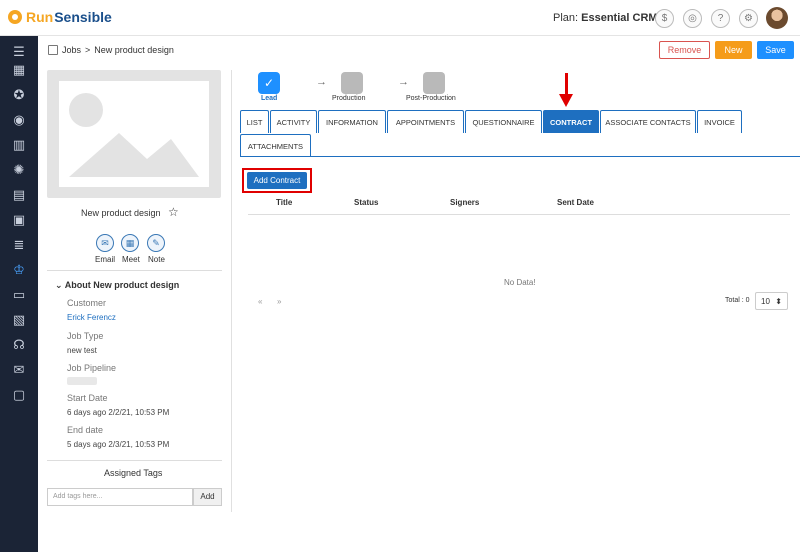 This screenshot has height=552, width=800. What do you see at coordinates (19, 195) in the screenshot?
I see `document-icon: ▤` at bounding box center [19, 195].